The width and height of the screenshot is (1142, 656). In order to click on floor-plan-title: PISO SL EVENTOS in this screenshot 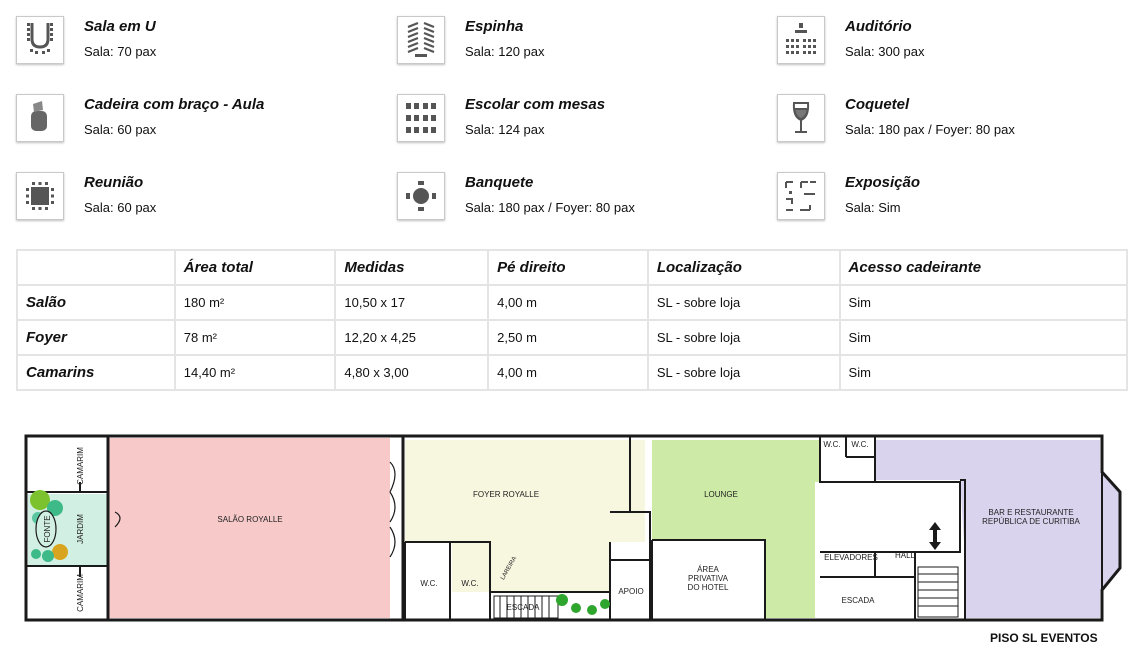, I will do `click(1044, 638)`.